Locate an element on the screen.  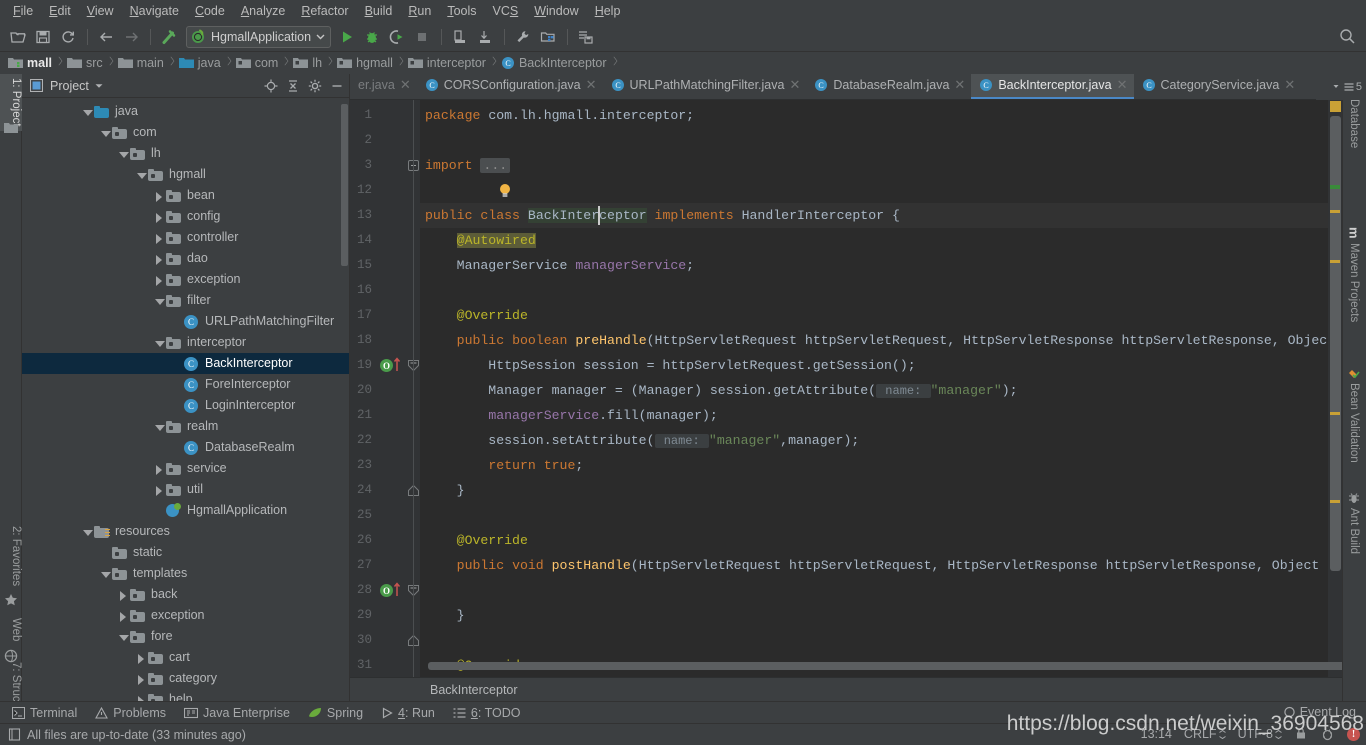
tree-item-fore: fore is located at coordinates (185, 636).